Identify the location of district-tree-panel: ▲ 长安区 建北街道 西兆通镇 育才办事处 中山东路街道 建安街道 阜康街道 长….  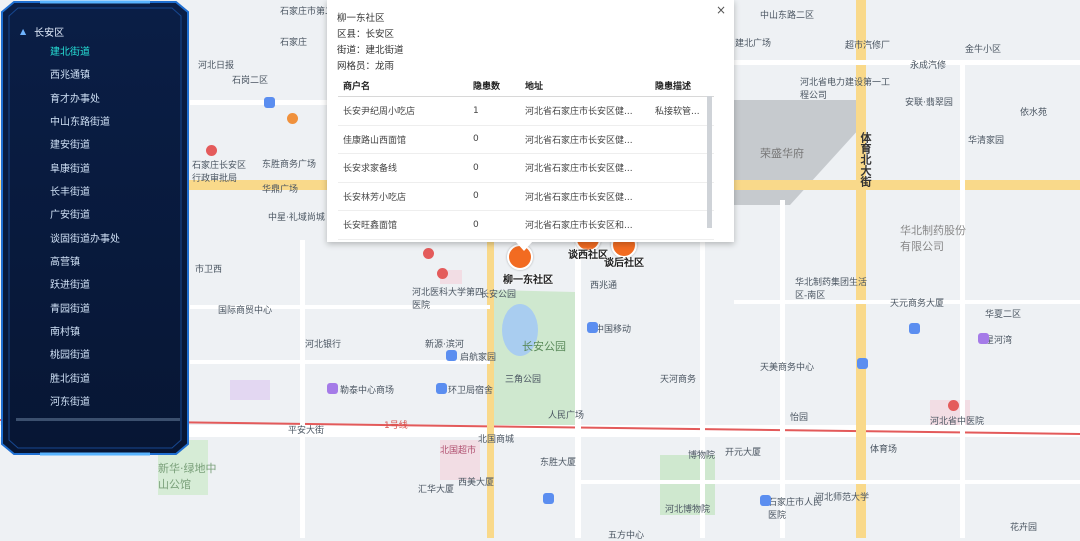
(95, 228).